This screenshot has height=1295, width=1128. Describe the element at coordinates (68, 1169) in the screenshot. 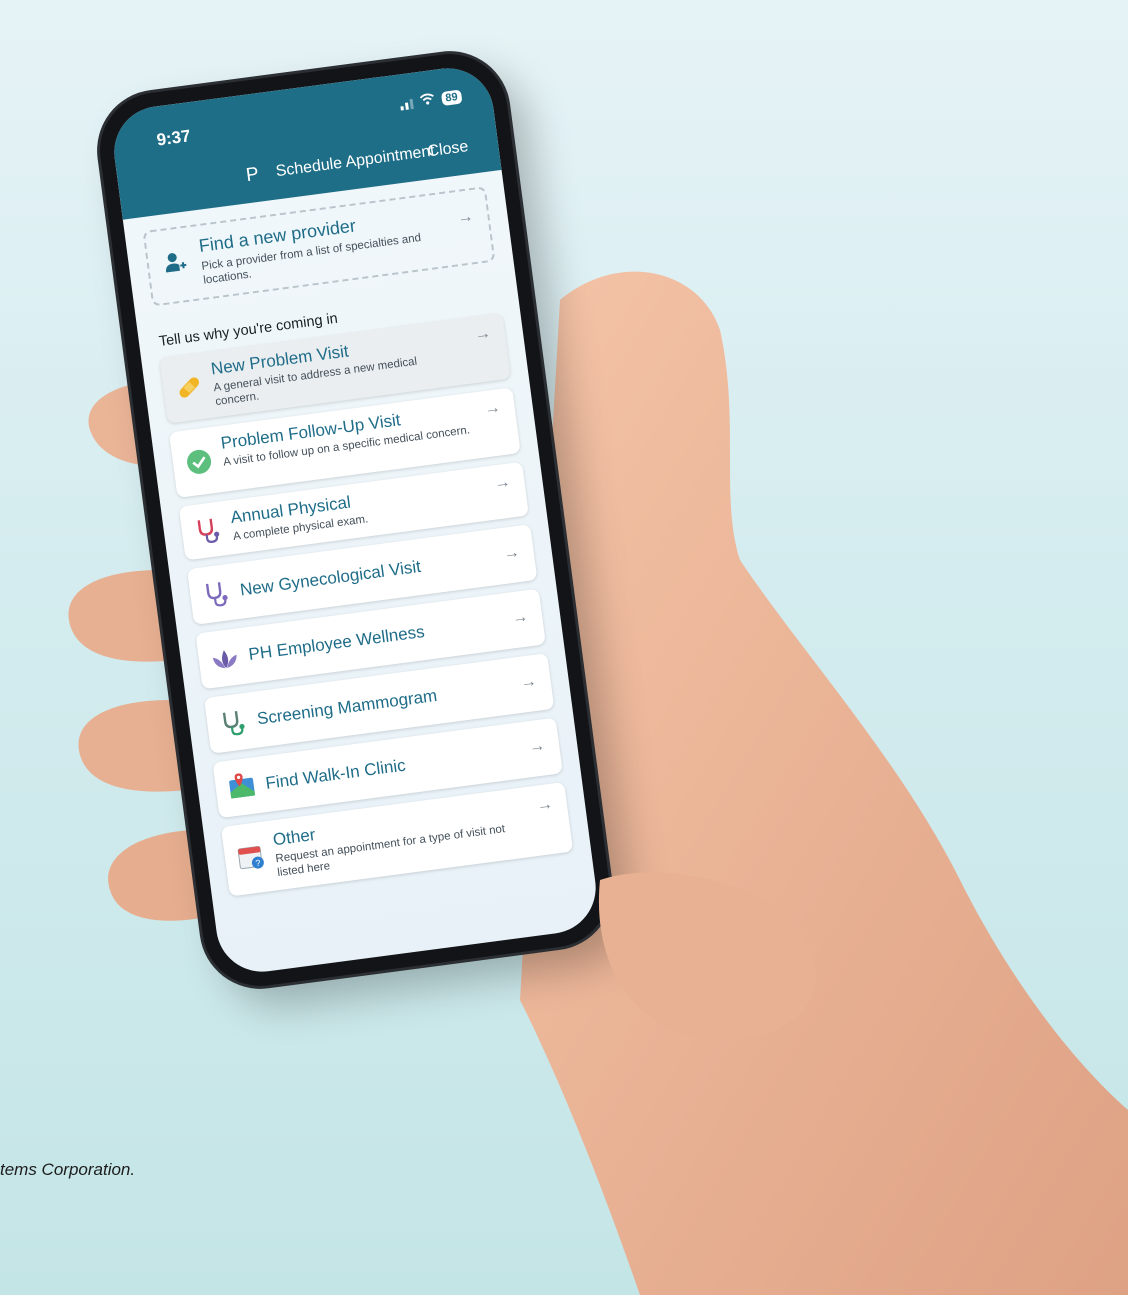

I see `caption-text: tems Corporation.` at that location.